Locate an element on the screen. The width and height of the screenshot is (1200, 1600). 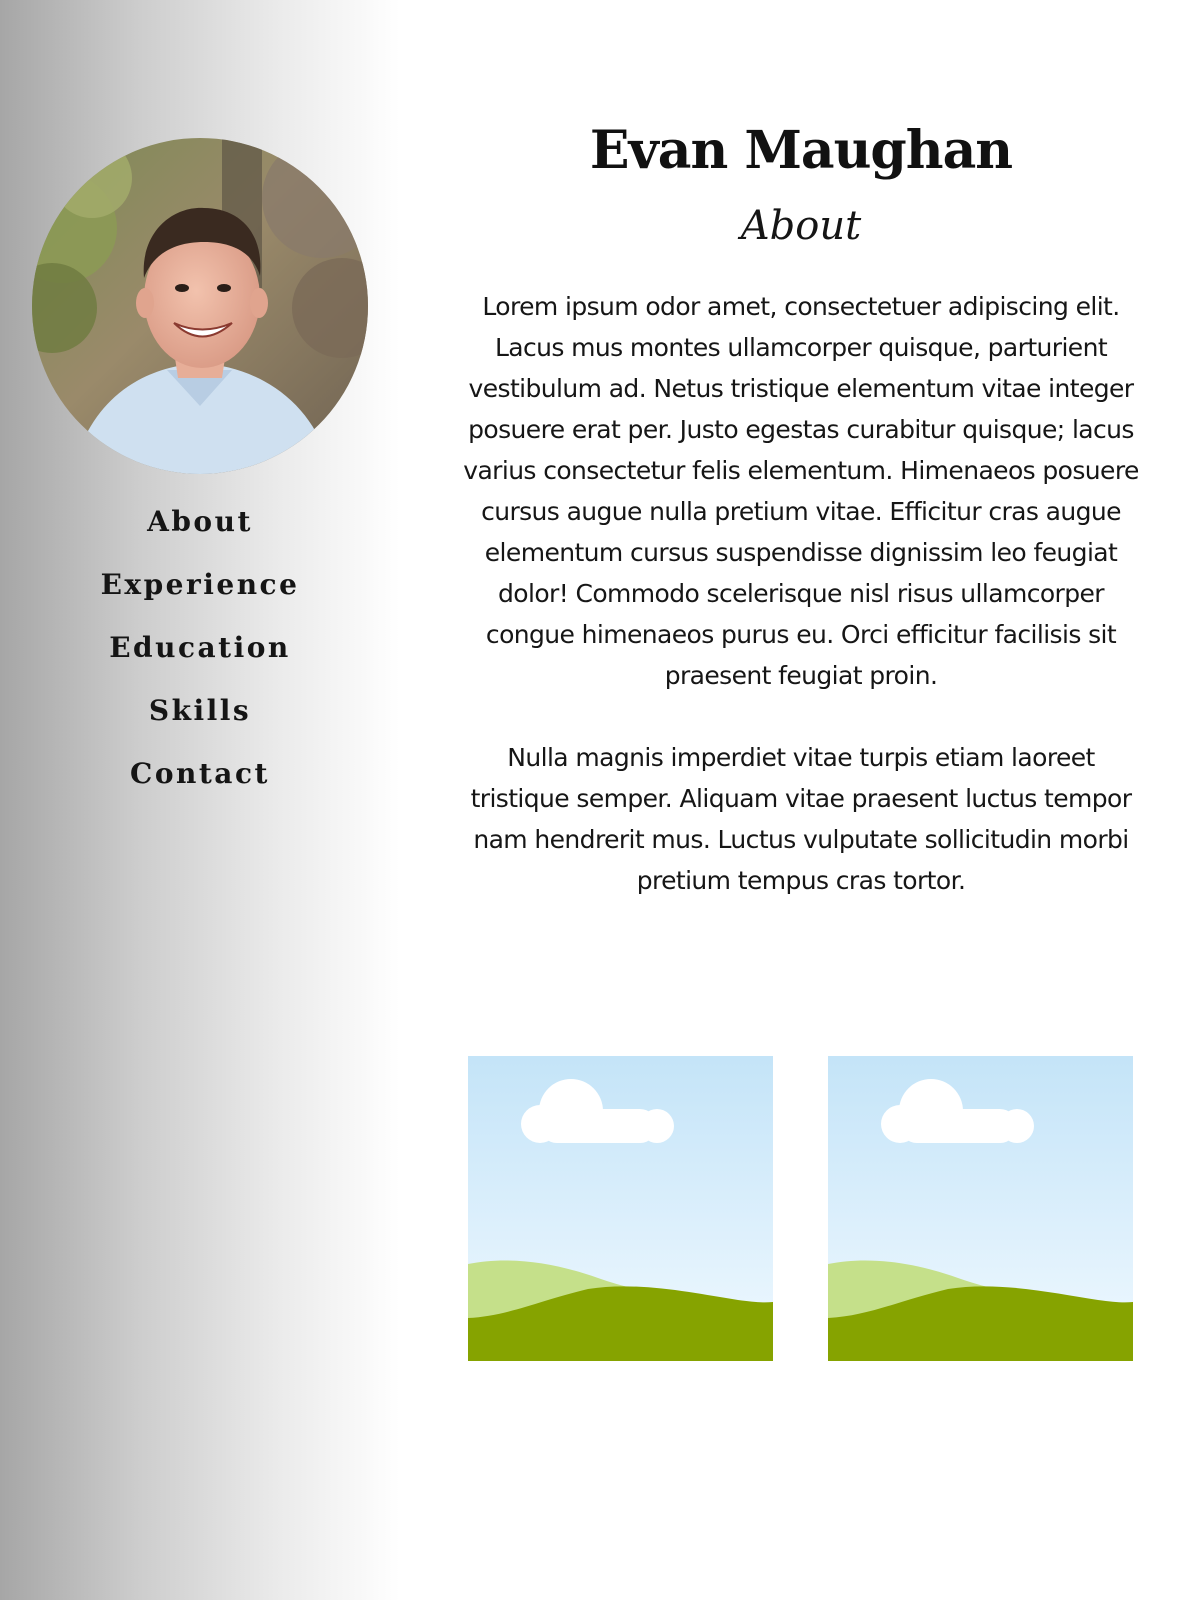
page-title: Evan Maughan is located at coordinates (801, 150).